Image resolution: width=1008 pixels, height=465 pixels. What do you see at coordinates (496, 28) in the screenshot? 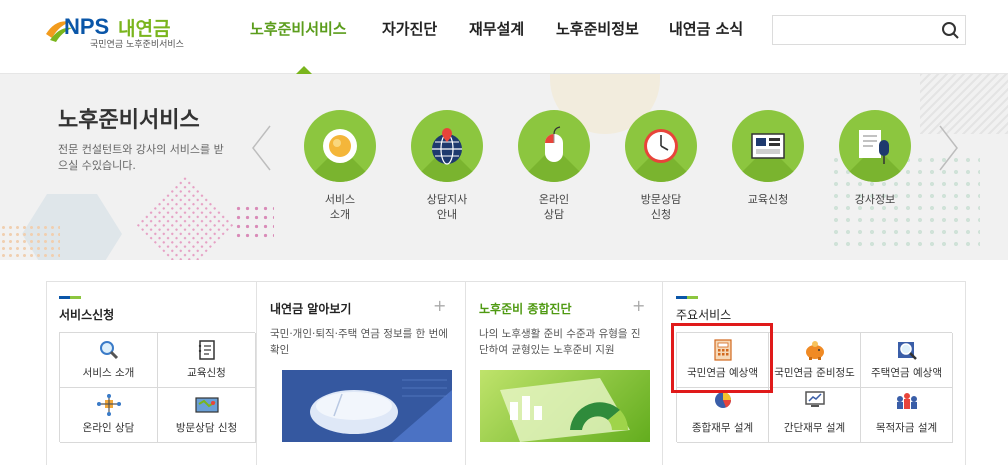
I see `nav-financial-planning: 재무설계` at bounding box center [496, 28].